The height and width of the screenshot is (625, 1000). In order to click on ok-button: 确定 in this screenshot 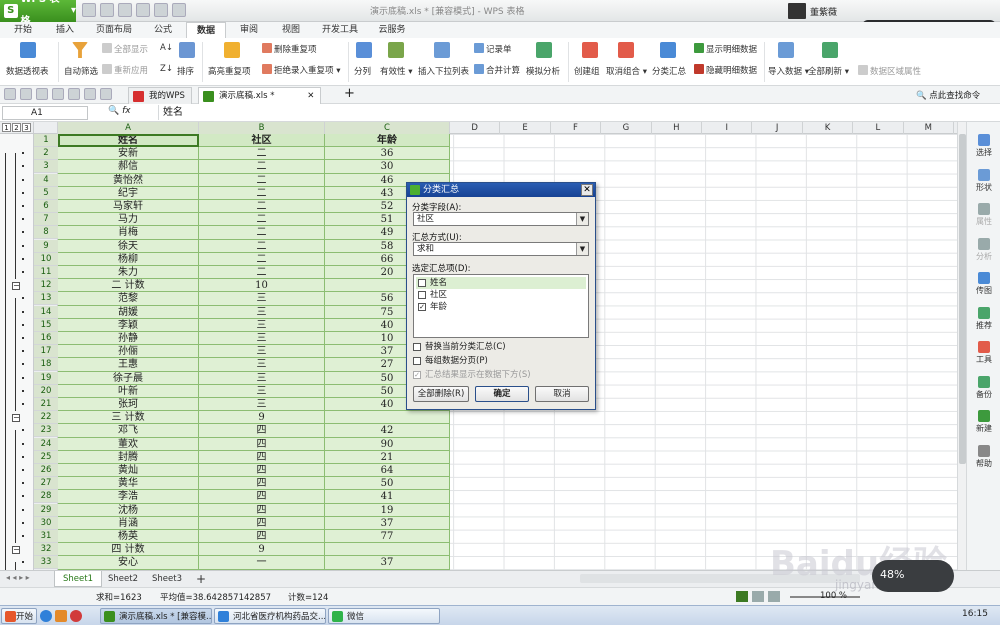, I will do `click(502, 394)`.